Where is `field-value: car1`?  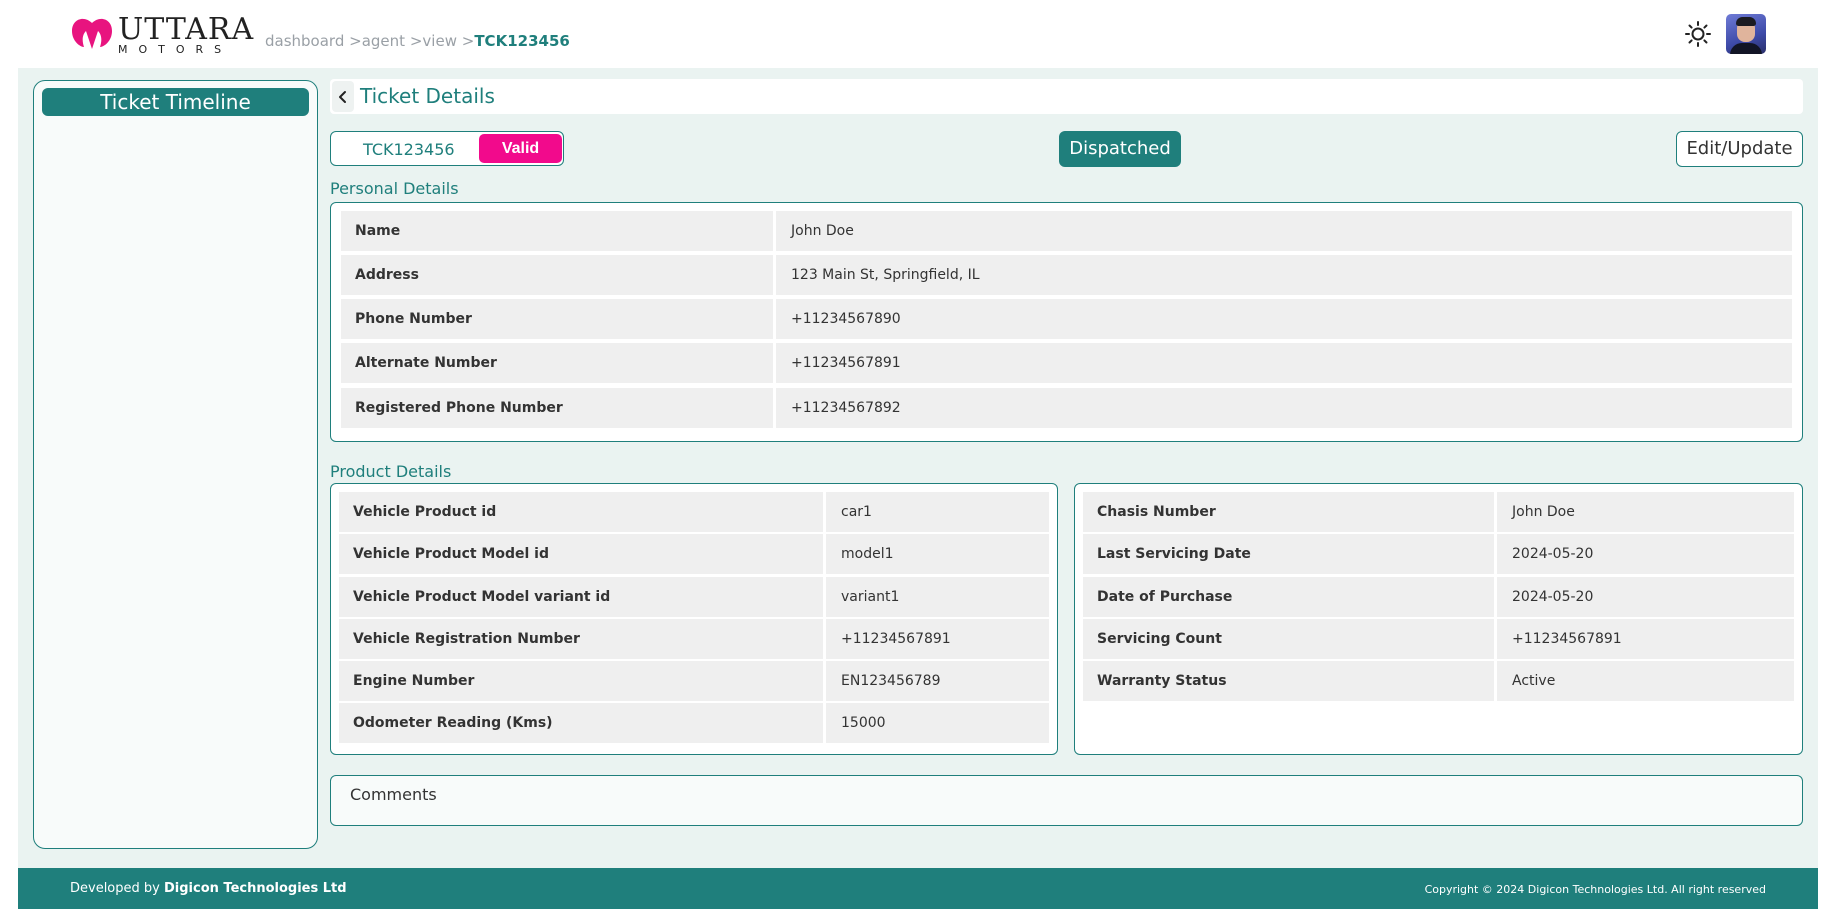
field-value: car1 is located at coordinates (937, 512).